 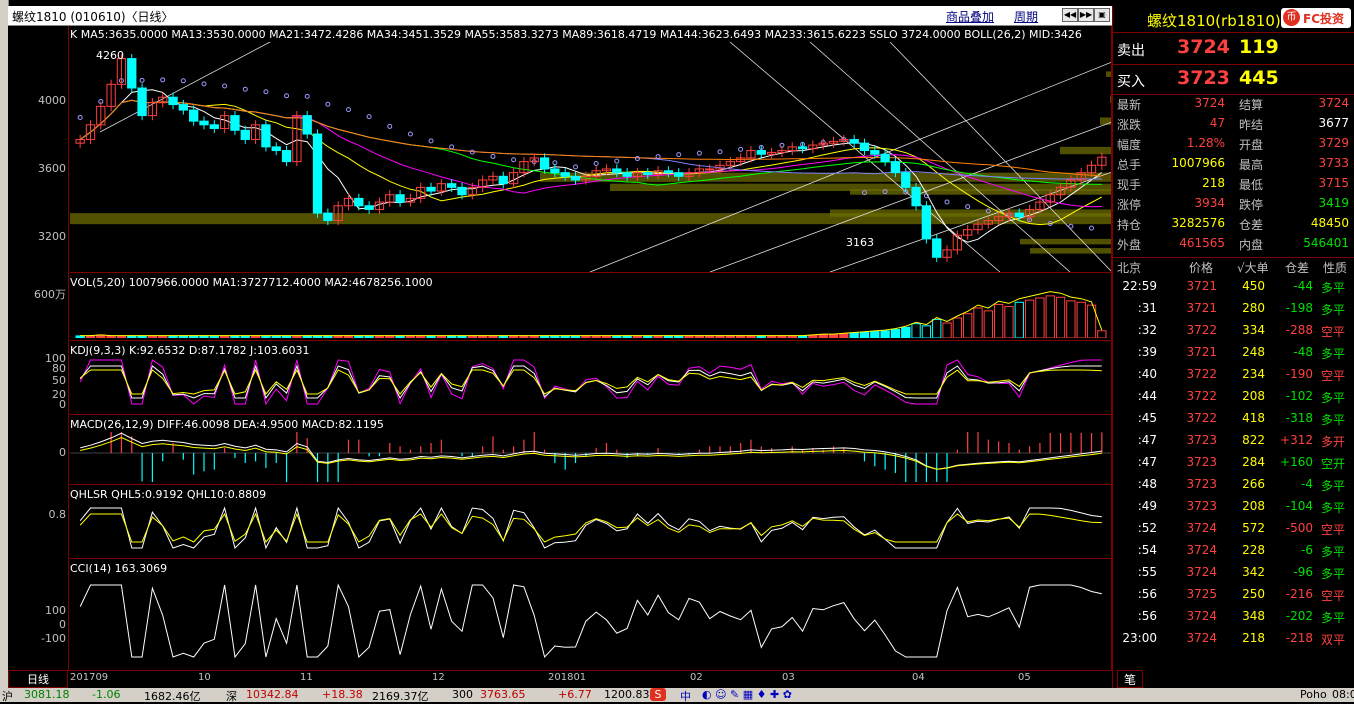 What do you see at coordinates (1299, 374) in the screenshot?
I see `tick-oi-change: -190` at bounding box center [1299, 374].